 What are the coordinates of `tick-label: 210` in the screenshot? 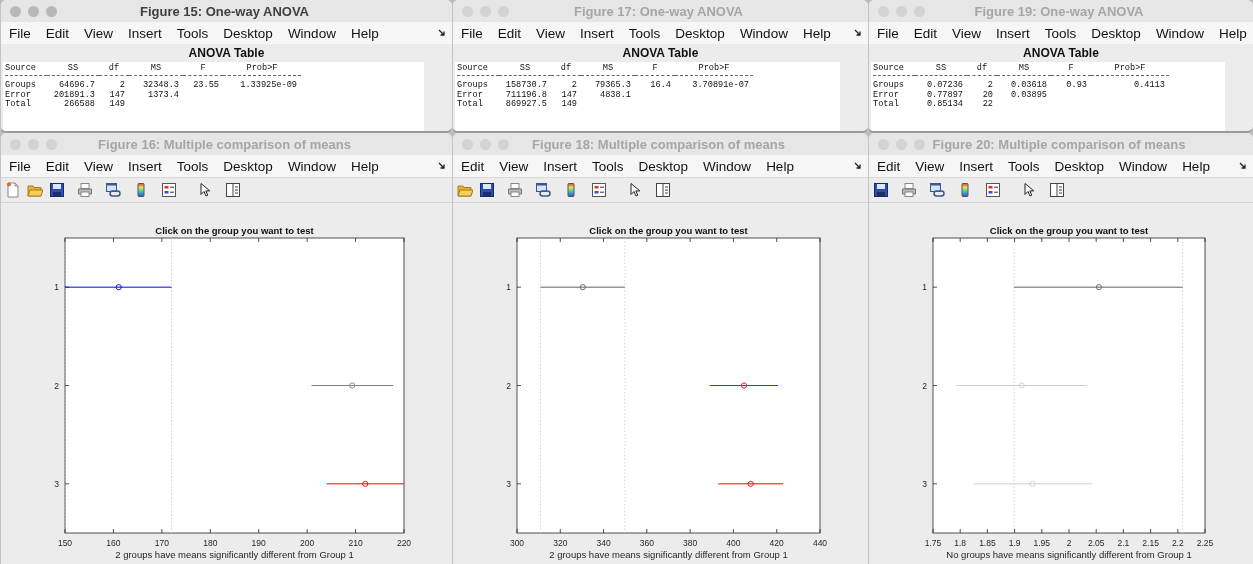 It's located at (355, 543).